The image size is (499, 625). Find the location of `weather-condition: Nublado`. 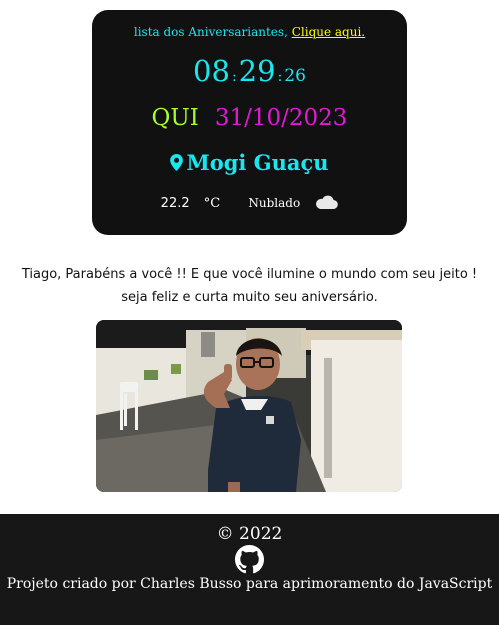

weather-condition: Nublado is located at coordinates (274, 203).